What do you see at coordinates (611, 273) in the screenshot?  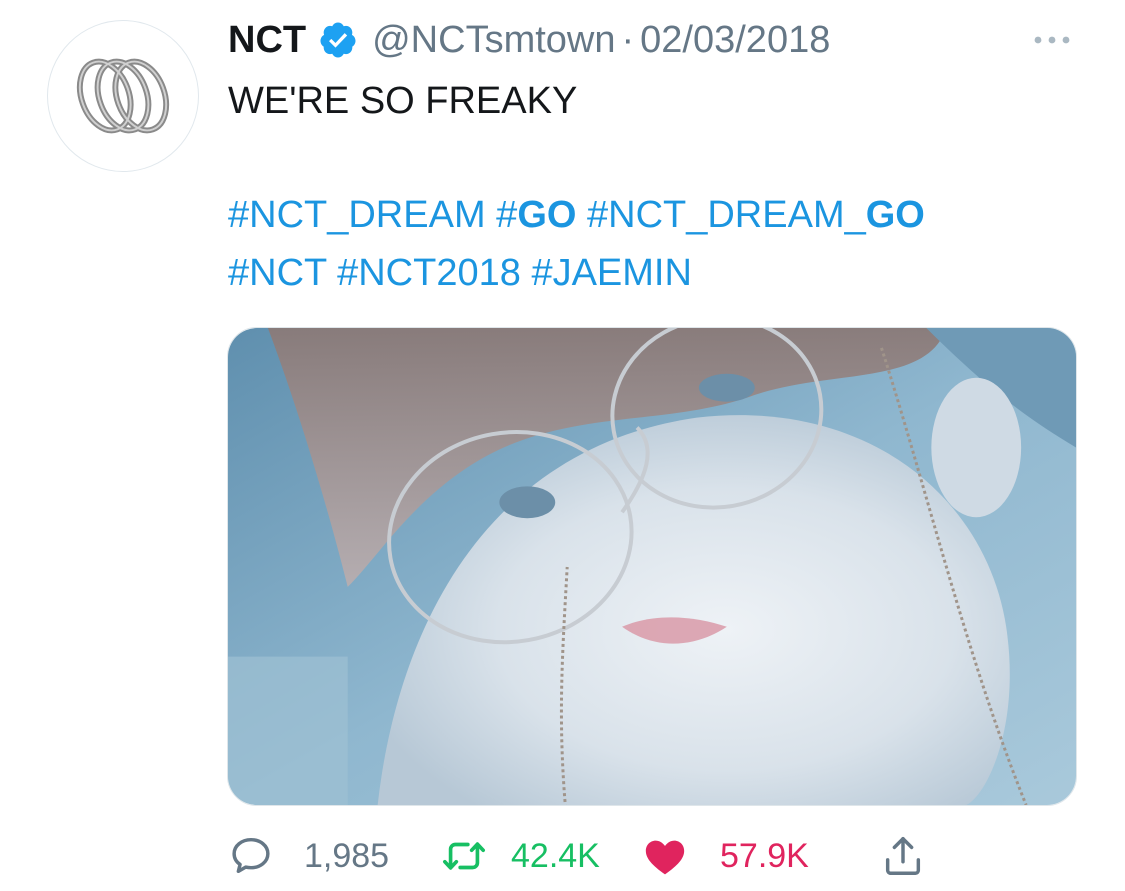 I see `hashtag-jaemin: #JAEMIN` at bounding box center [611, 273].